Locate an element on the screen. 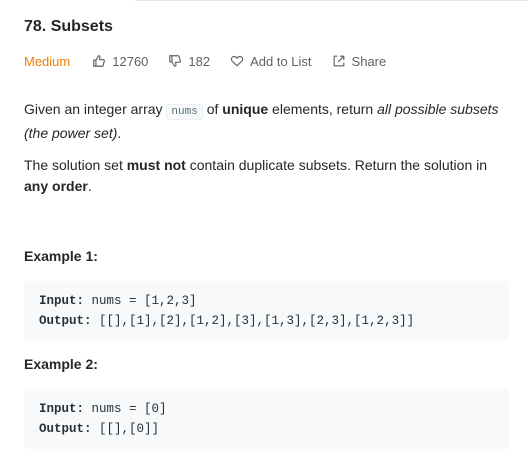 This screenshot has width=528, height=473. problem-title: 78. Subsets is located at coordinates (68, 26).